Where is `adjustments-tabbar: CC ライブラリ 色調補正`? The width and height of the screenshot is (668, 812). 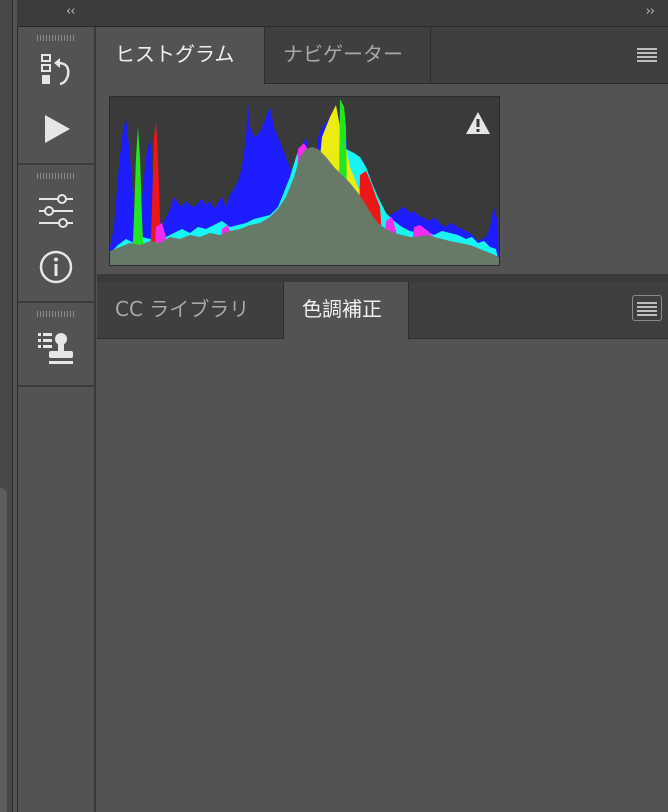 adjustments-tabbar: CC ライブラリ 色調補正 is located at coordinates (382, 310).